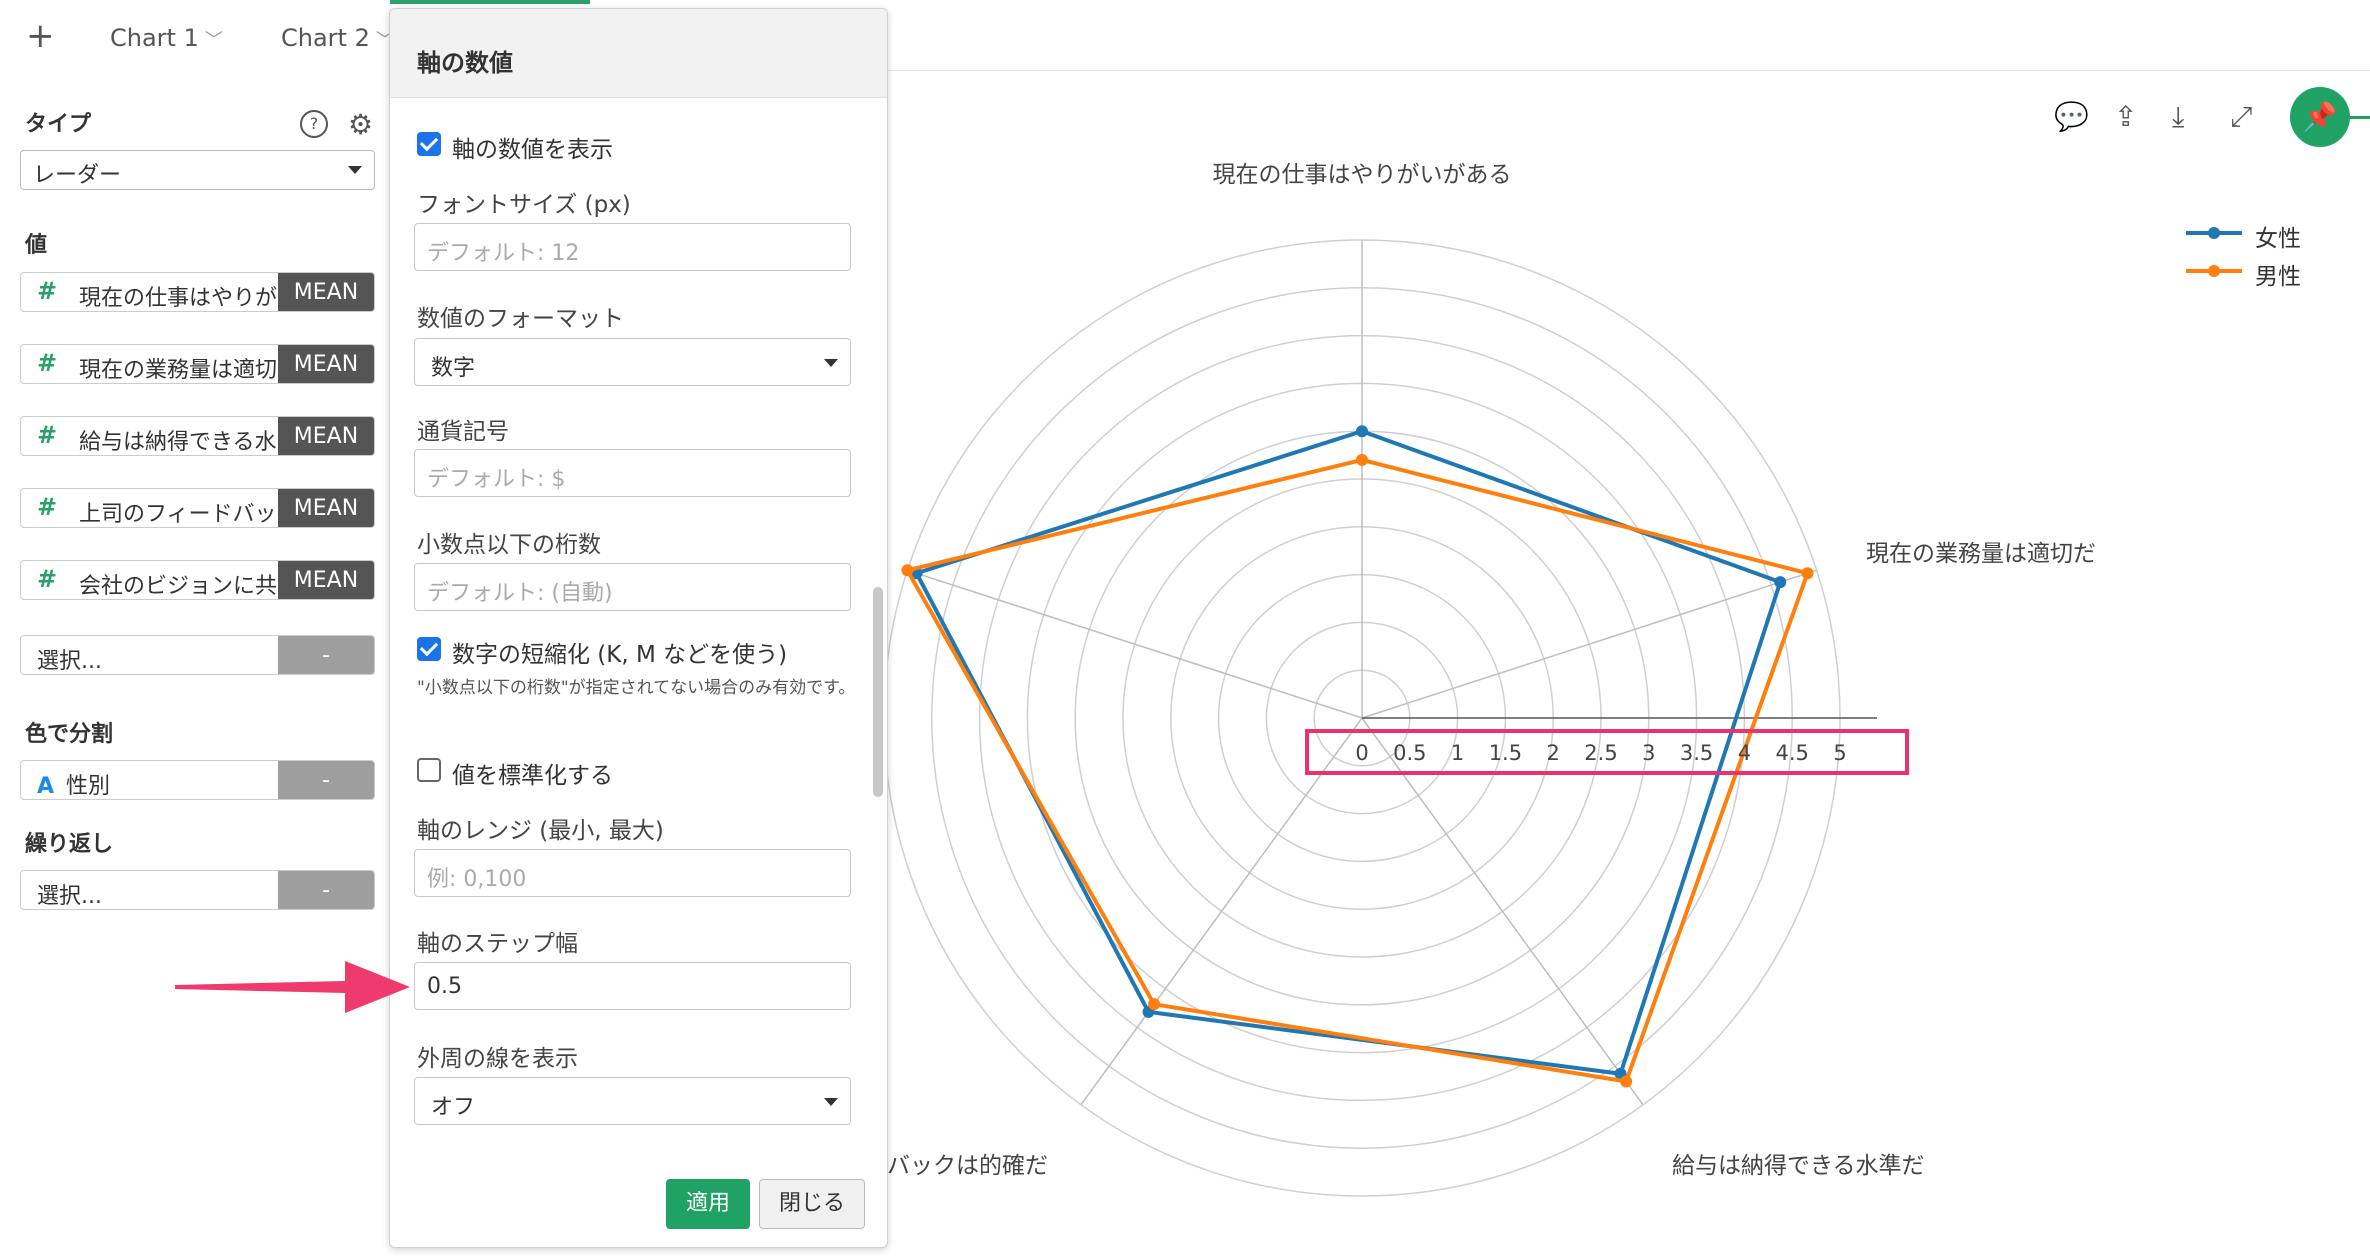 The image size is (2370, 1256). What do you see at coordinates (2320, 117) in the screenshot?
I see `pin-icon: 📌` at bounding box center [2320, 117].